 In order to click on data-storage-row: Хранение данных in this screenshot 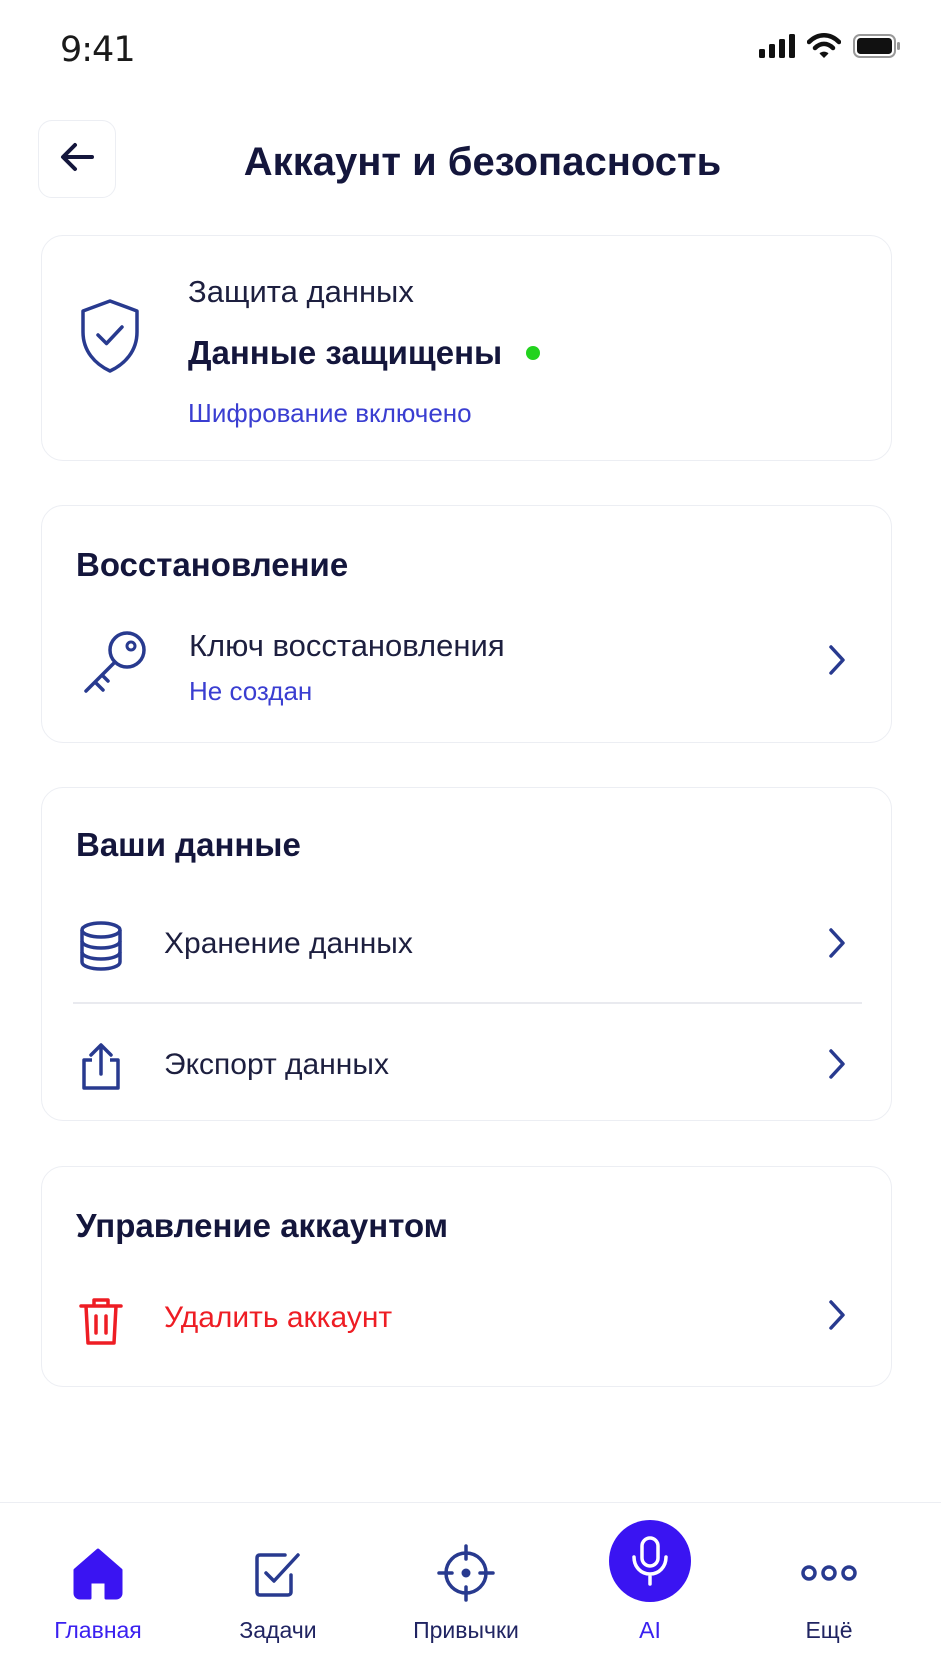, I will do `click(466, 943)`.